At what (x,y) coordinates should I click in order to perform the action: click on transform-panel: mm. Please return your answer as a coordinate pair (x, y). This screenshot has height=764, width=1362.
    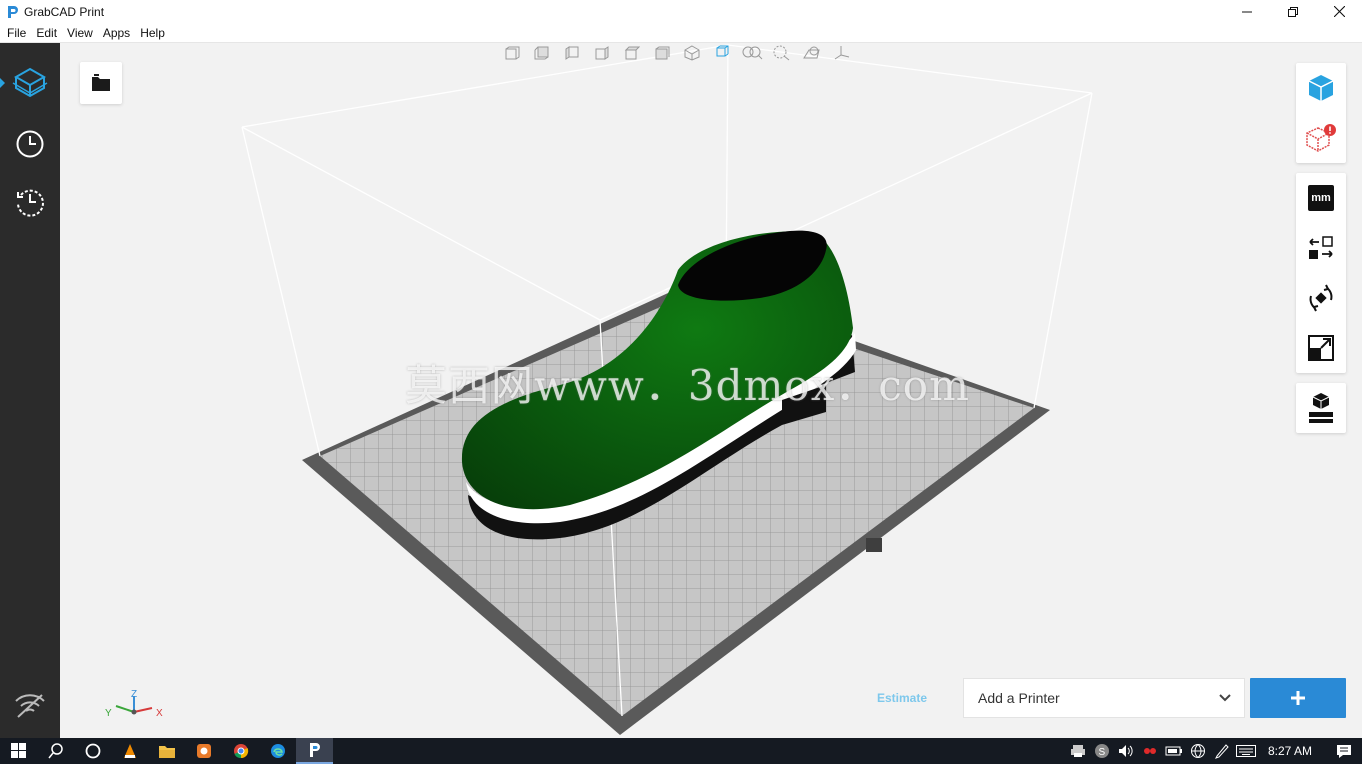
    Looking at the image, I should click on (1321, 273).